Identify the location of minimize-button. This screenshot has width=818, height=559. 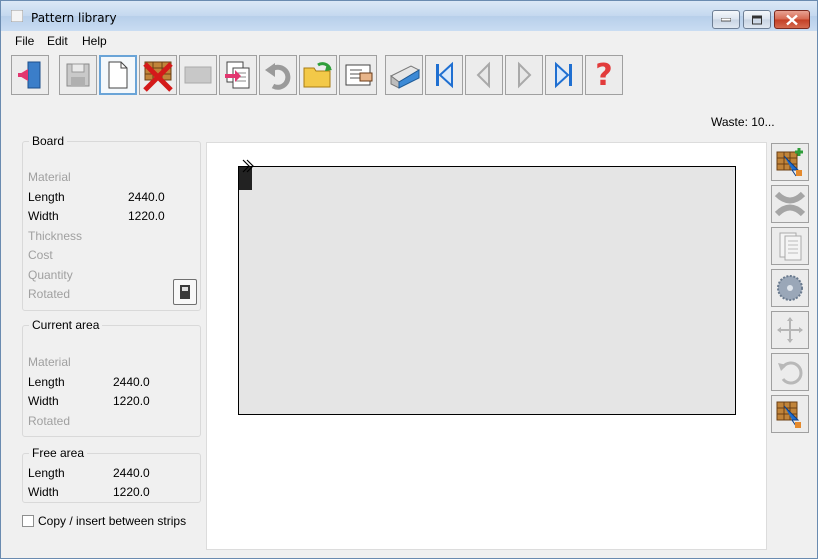
(726, 19).